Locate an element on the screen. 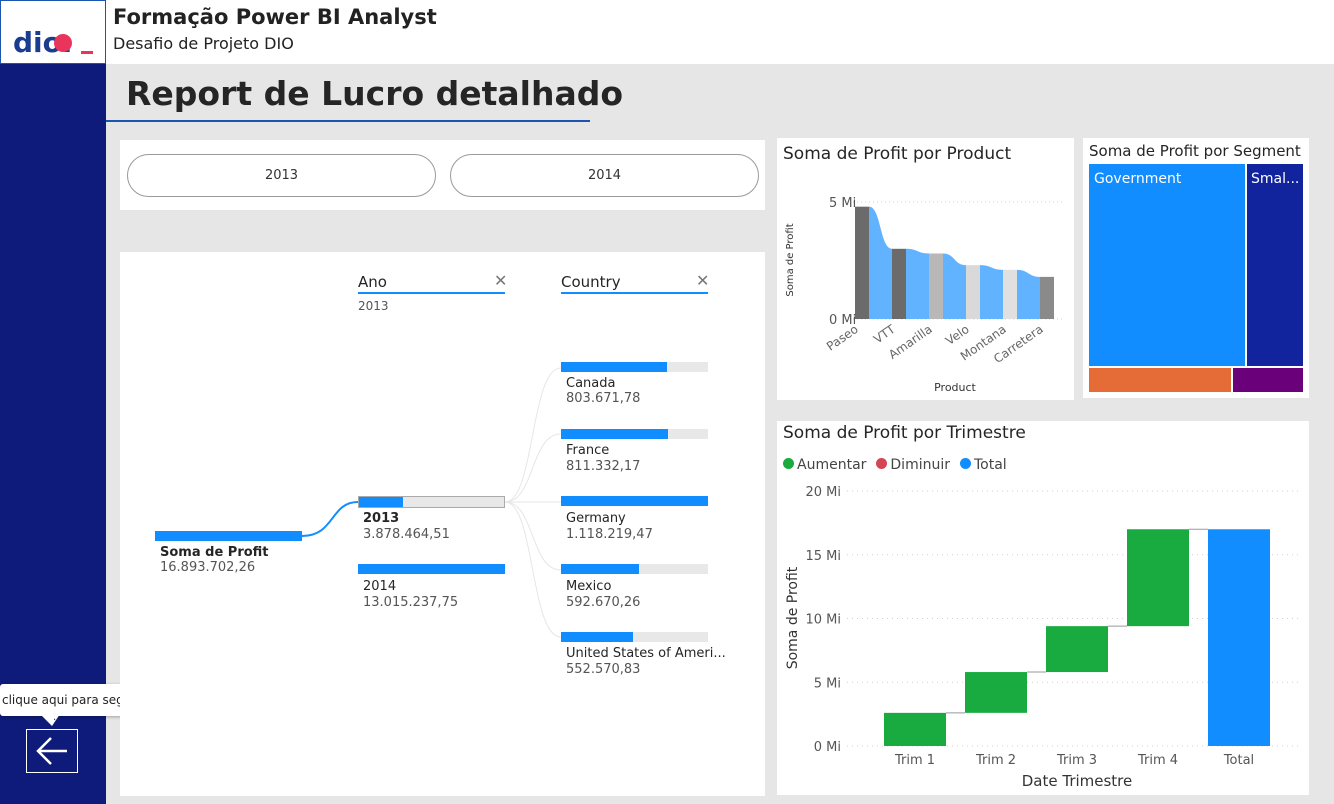  x-tick-label: Velo is located at coordinates (957, 335).